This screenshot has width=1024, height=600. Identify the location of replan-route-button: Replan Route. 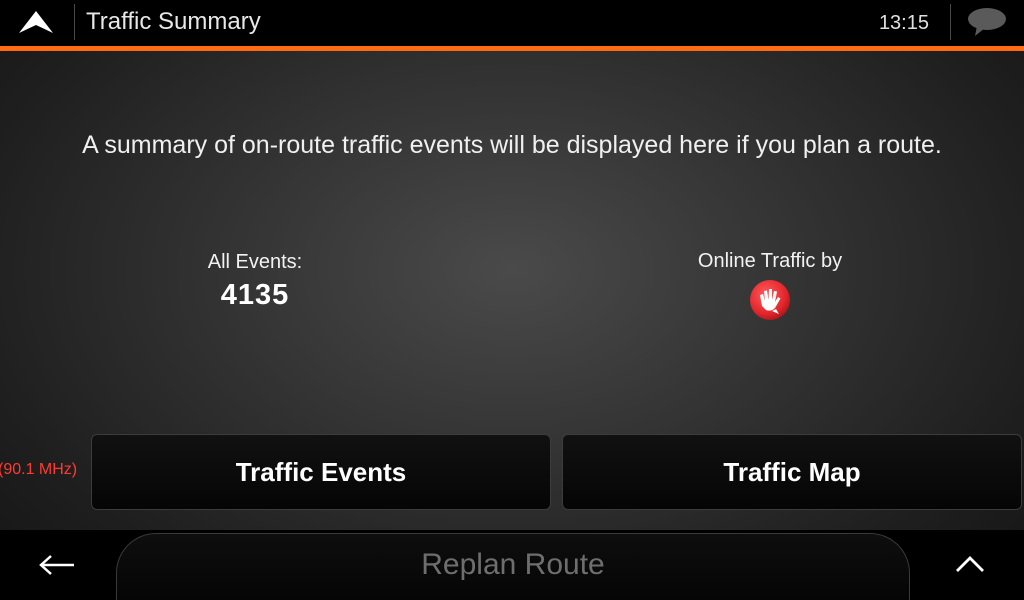
(513, 566).